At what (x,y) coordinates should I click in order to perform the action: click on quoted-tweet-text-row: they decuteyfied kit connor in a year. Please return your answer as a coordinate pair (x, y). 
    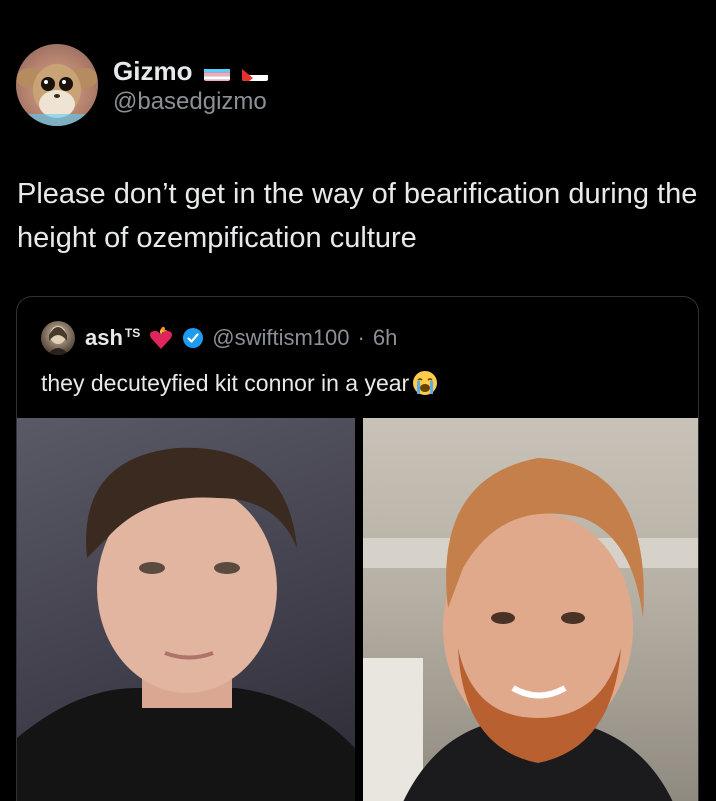
    Looking at the image, I should click on (240, 383).